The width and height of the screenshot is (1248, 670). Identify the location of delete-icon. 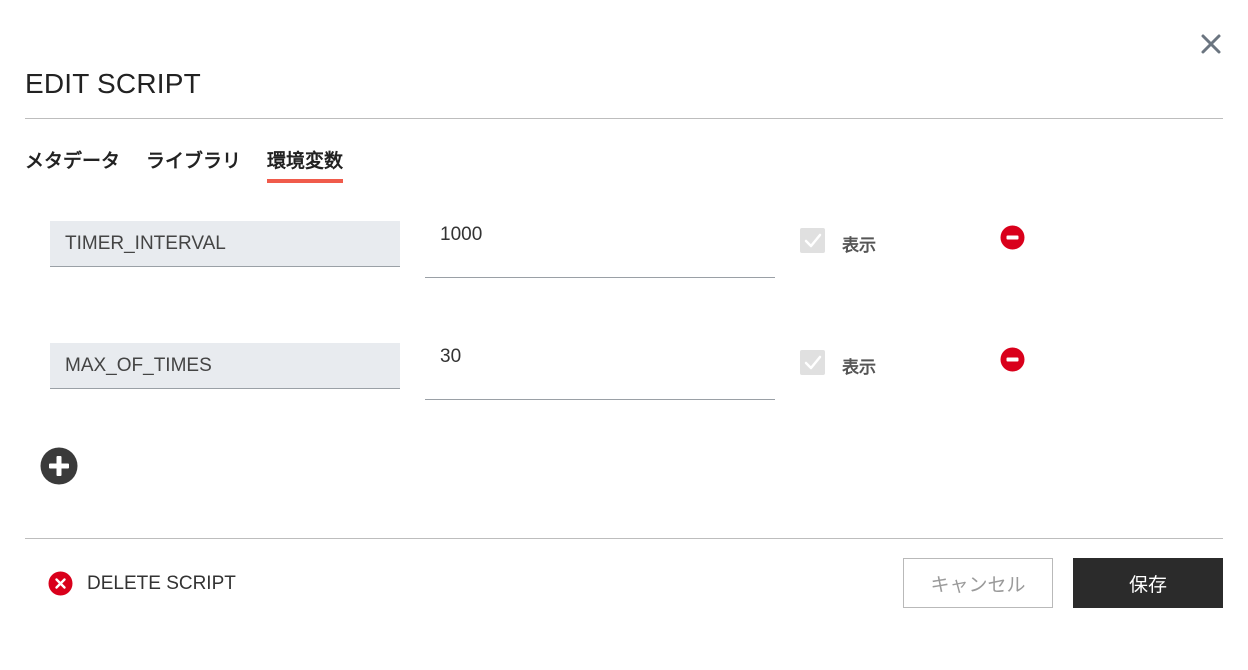
(60, 583).